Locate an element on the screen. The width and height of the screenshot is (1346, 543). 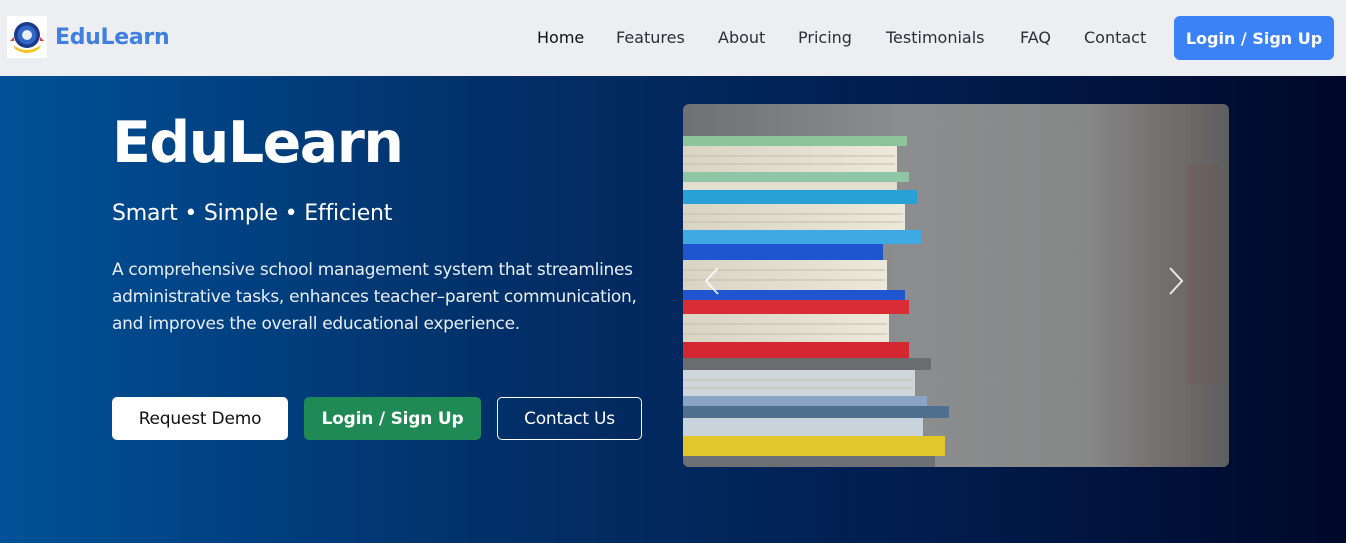
hero-tagline: Smart • Simple • Efficient is located at coordinates (252, 213).